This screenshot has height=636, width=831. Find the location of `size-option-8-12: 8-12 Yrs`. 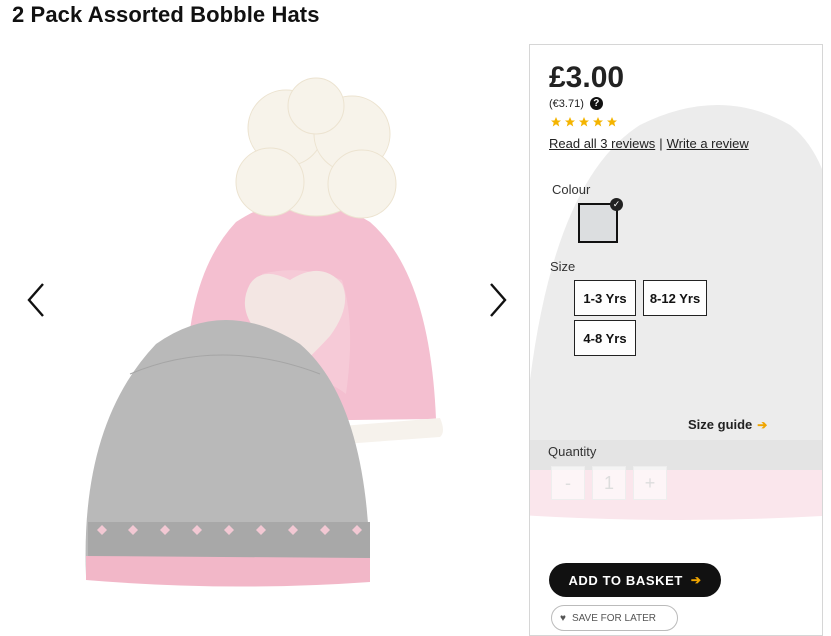

size-option-8-12: 8-12 Yrs is located at coordinates (675, 298).